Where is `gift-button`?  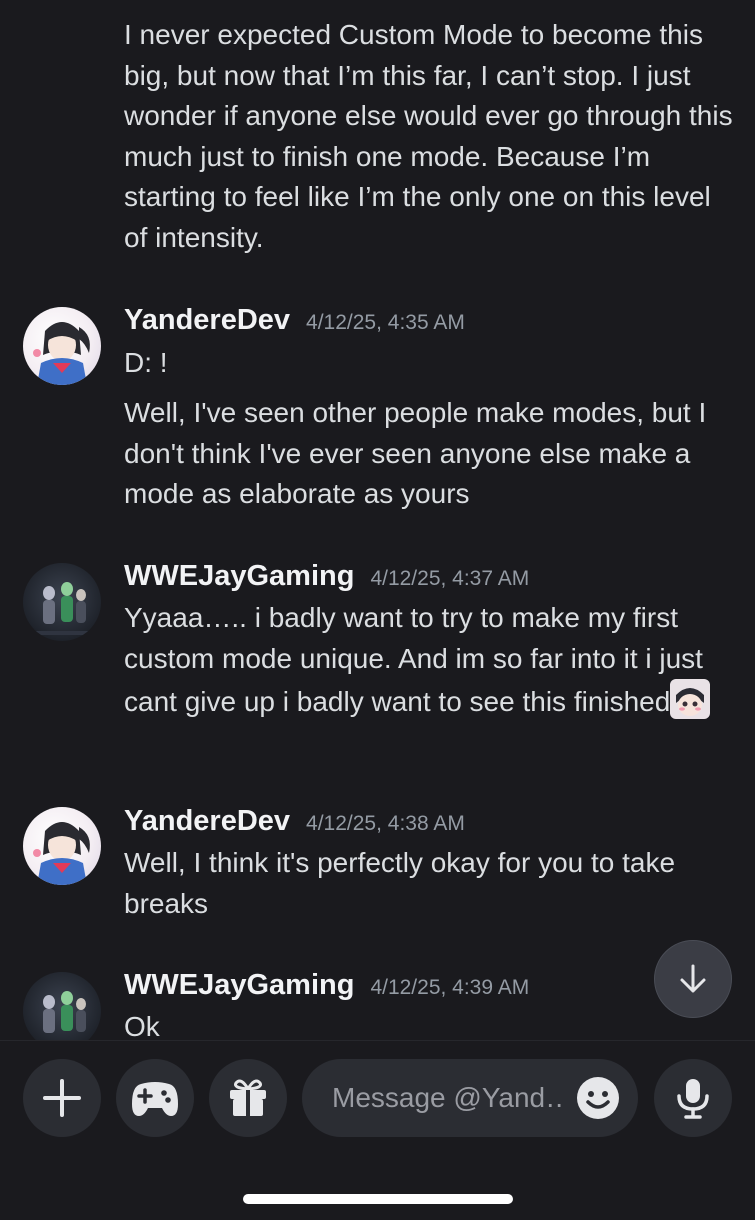 gift-button is located at coordinates (248, 1098).